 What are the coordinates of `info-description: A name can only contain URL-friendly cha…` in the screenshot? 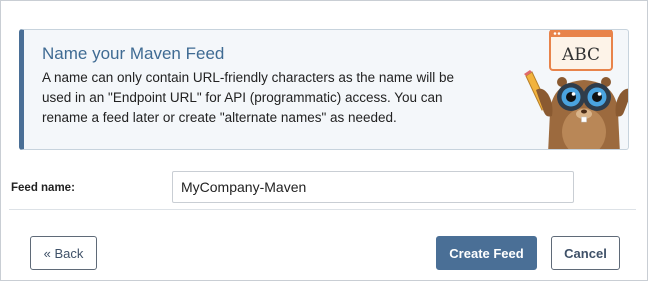 It's located at (248, 97).